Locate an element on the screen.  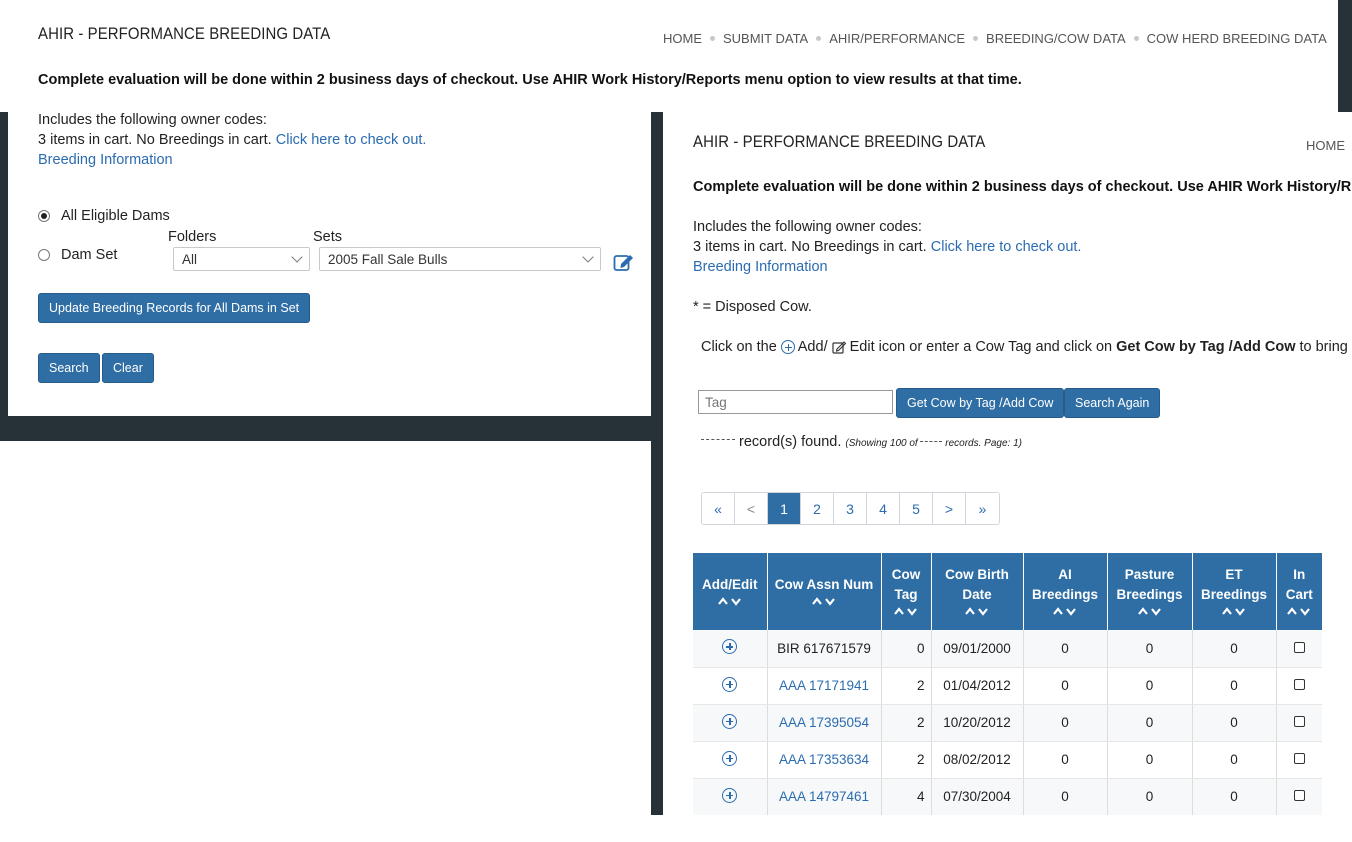
pager-page-3: 3 is located at coordinates (850, 508).